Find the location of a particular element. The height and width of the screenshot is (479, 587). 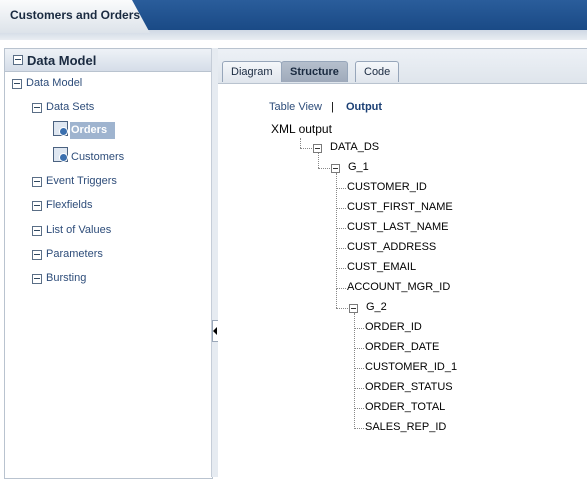

xml-node-g1: G_1 is located at coordinates (358, 167).